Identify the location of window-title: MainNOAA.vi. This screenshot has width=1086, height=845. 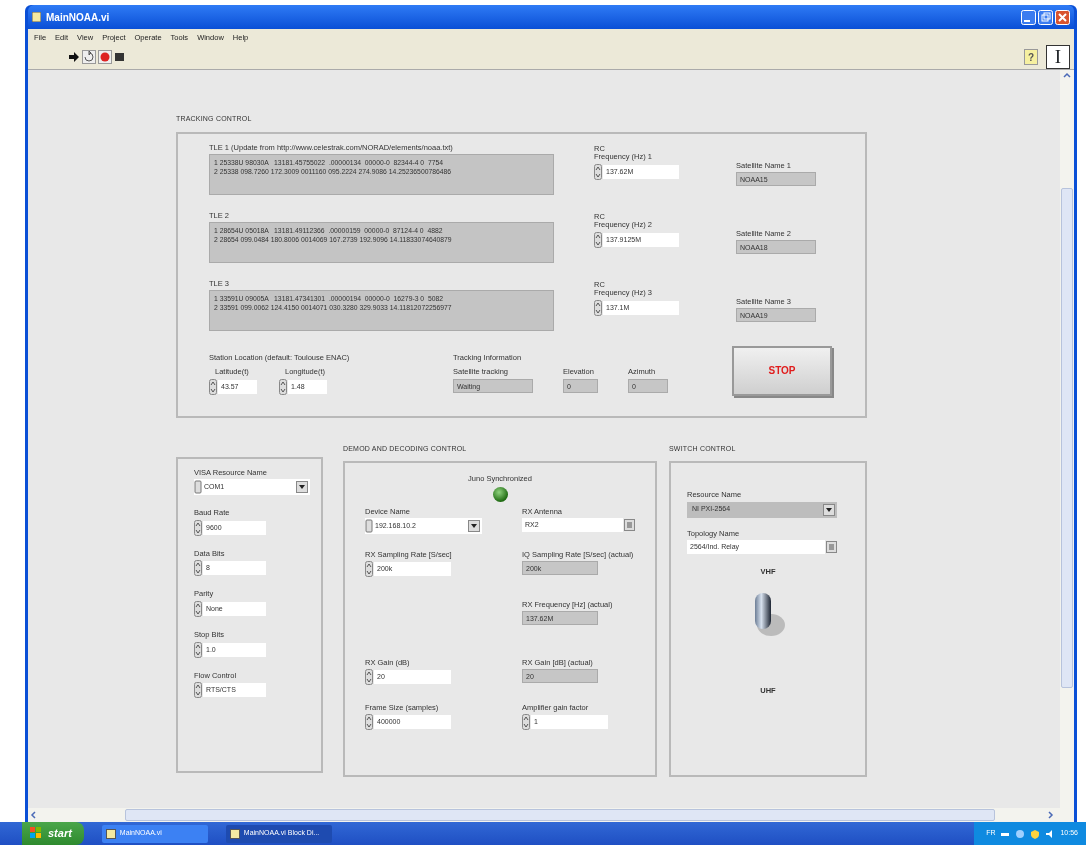
(78, 17).